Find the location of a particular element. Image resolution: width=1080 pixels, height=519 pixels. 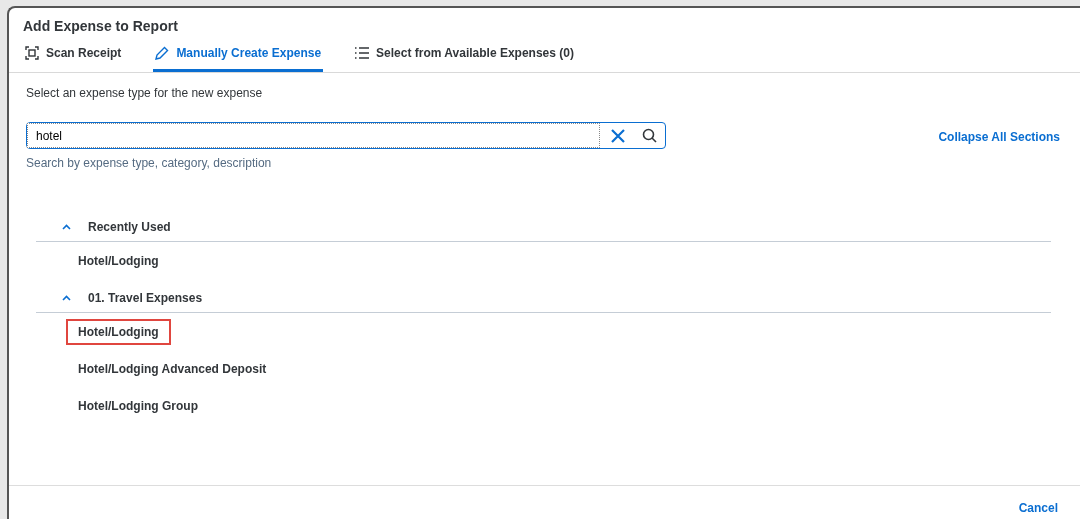

section-title: Recently Used is located at coordinates (129, 227).